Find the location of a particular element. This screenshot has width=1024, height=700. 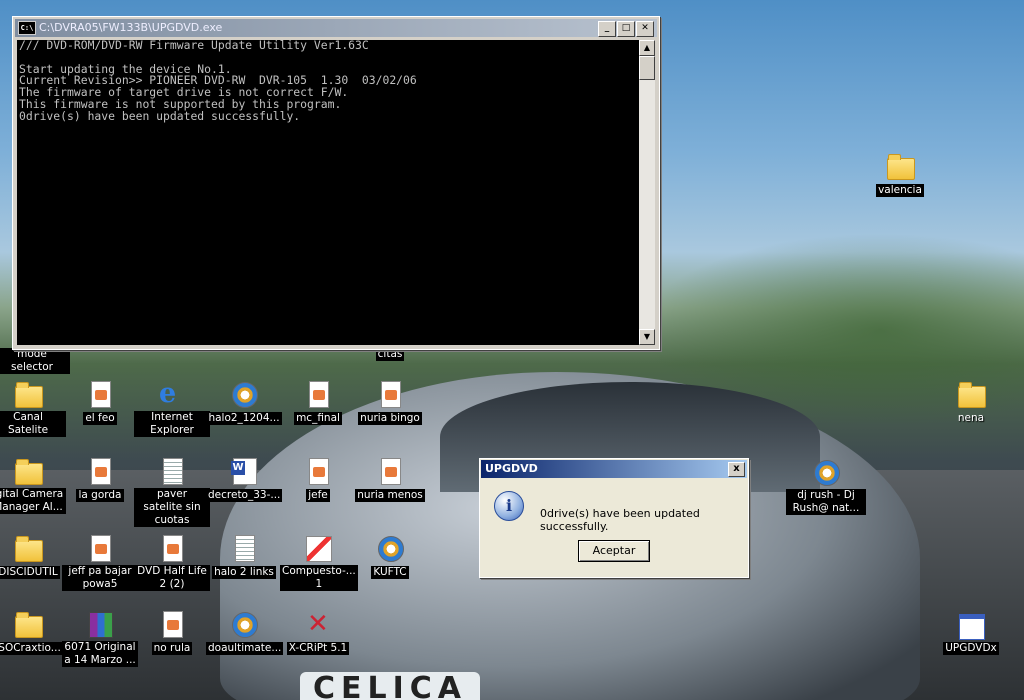

close-icon: x is located at coordinates (736, 468).